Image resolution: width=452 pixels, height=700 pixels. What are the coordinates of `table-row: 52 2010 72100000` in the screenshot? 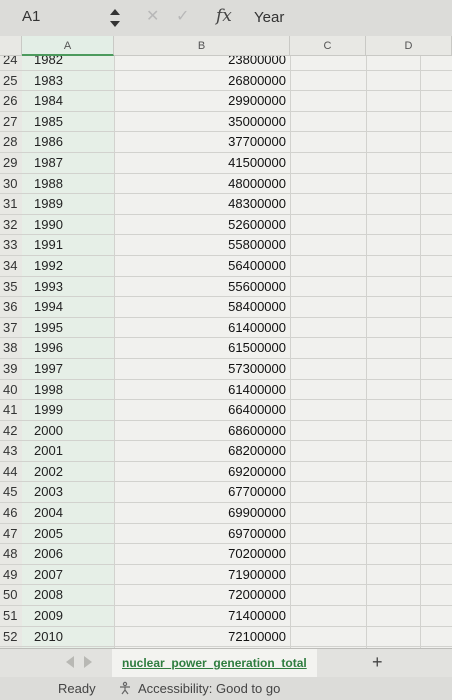 It's located at (226, 637).